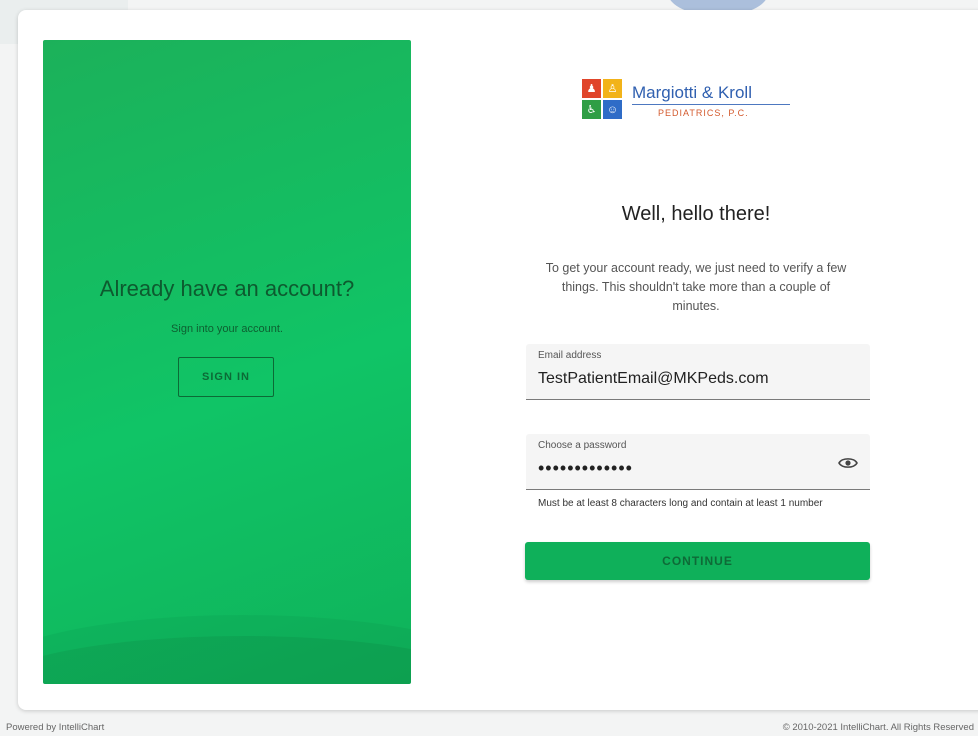 This screenshot has height=736, width=978. I want to click on person-icon: ☺, so click(612, 109).